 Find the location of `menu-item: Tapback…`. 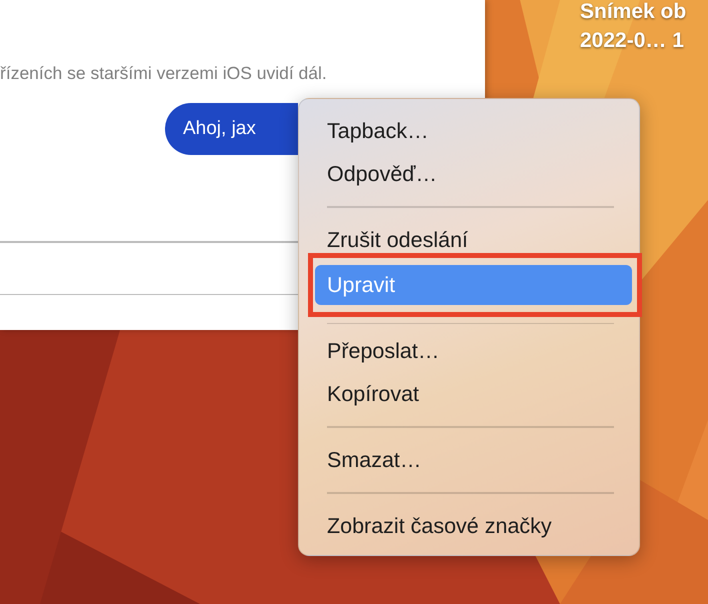

menu-item: Tapback… is located at coordinates (464, 131).